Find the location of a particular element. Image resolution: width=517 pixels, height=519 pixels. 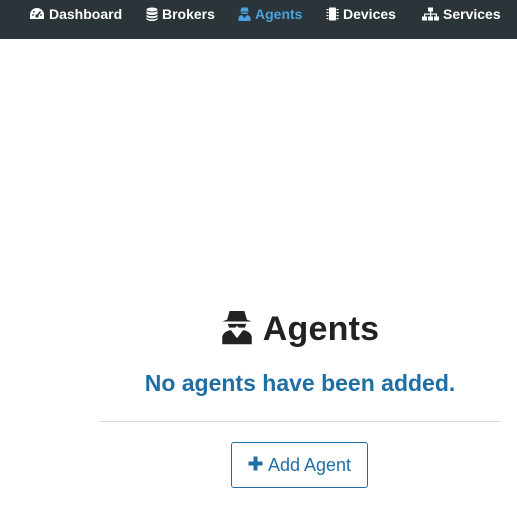

plus-icon is located at coordinates (255, 465).